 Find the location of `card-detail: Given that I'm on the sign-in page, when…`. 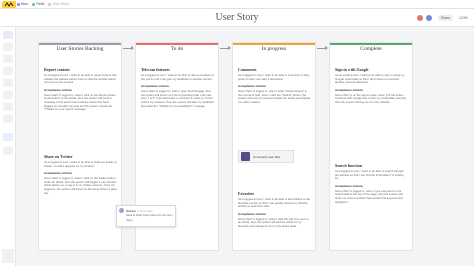

card-detail: Given that I'm on the sign-in page, when… is located at coordinates (371, 98).